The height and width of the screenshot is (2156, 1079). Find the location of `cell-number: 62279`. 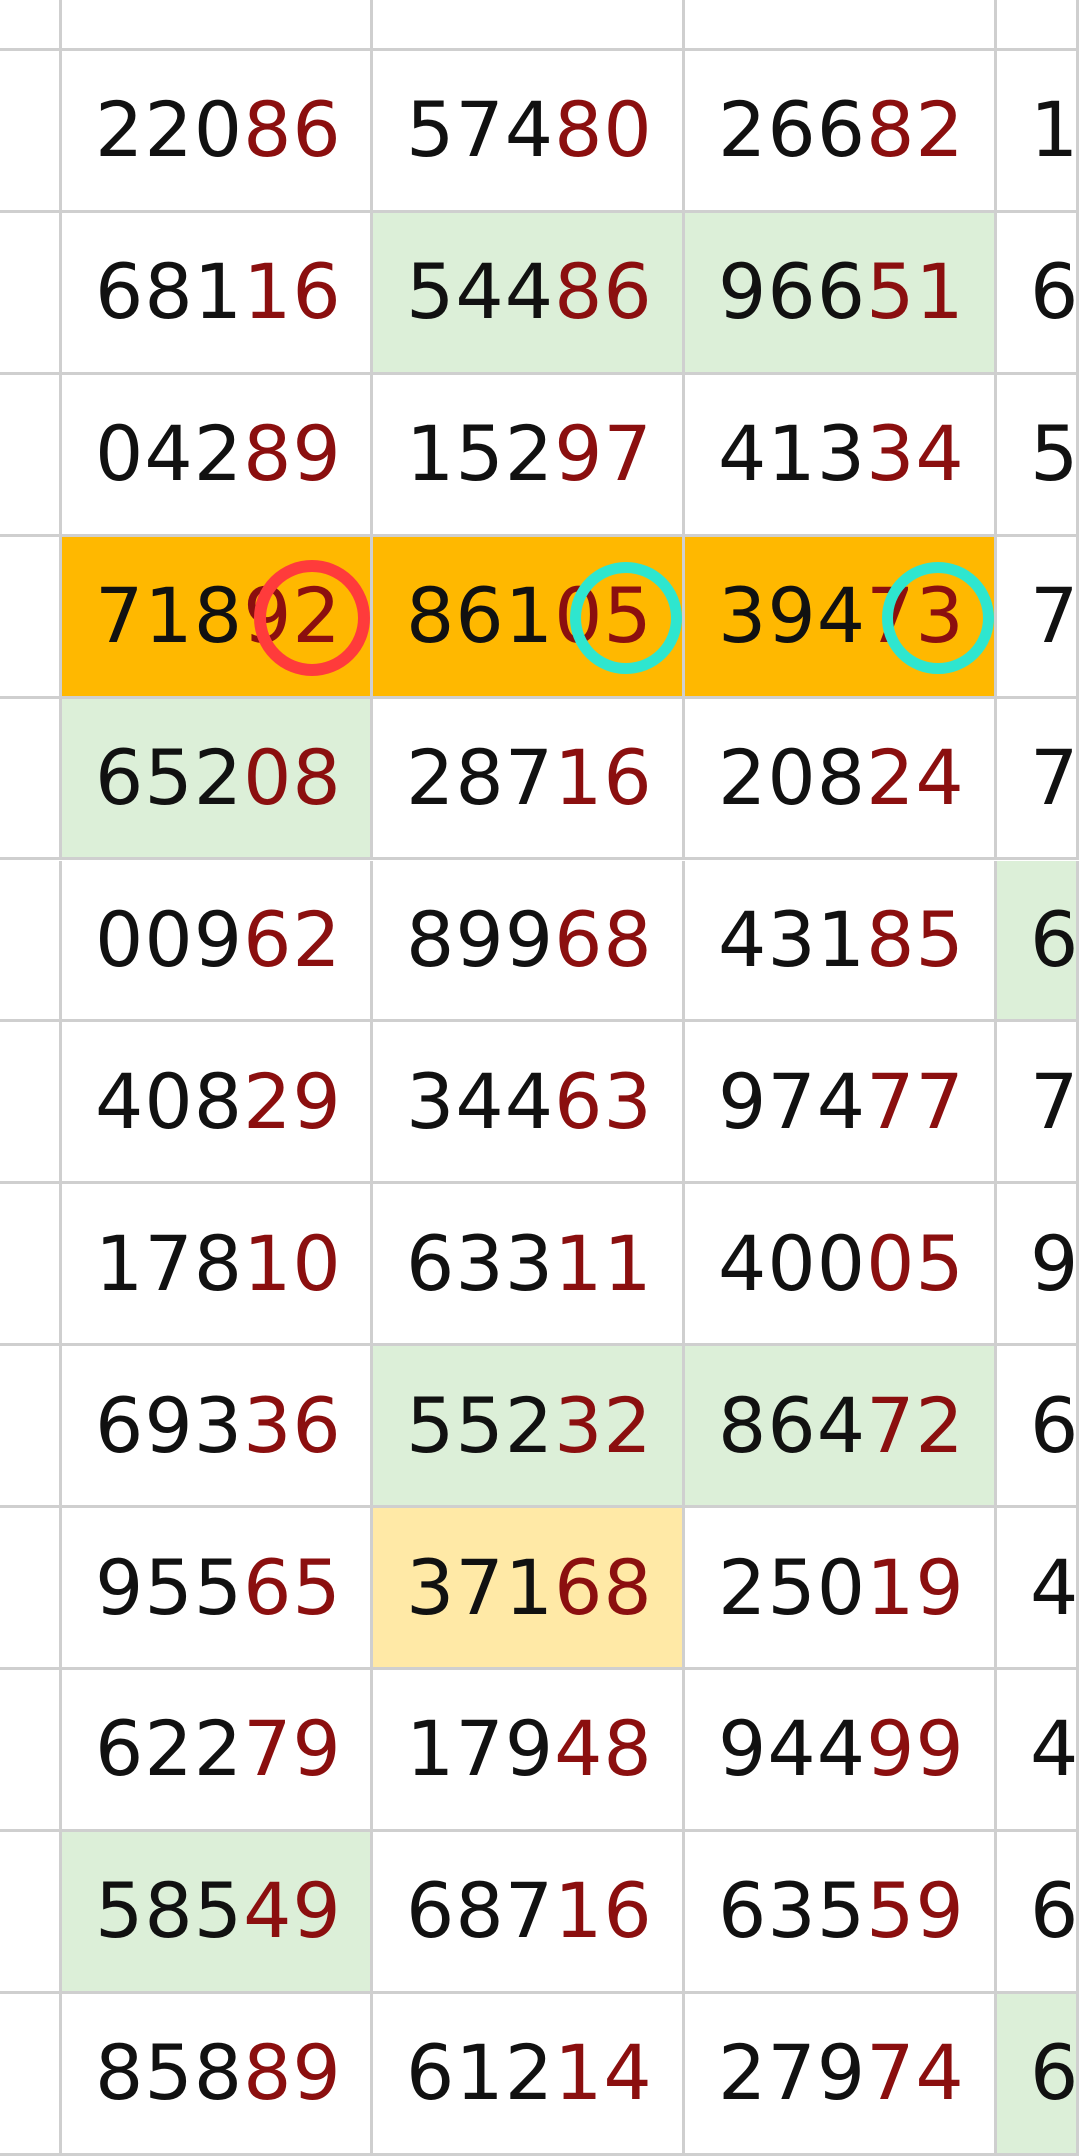

cell-number: 62279 is located at coordinates (218, 1749).